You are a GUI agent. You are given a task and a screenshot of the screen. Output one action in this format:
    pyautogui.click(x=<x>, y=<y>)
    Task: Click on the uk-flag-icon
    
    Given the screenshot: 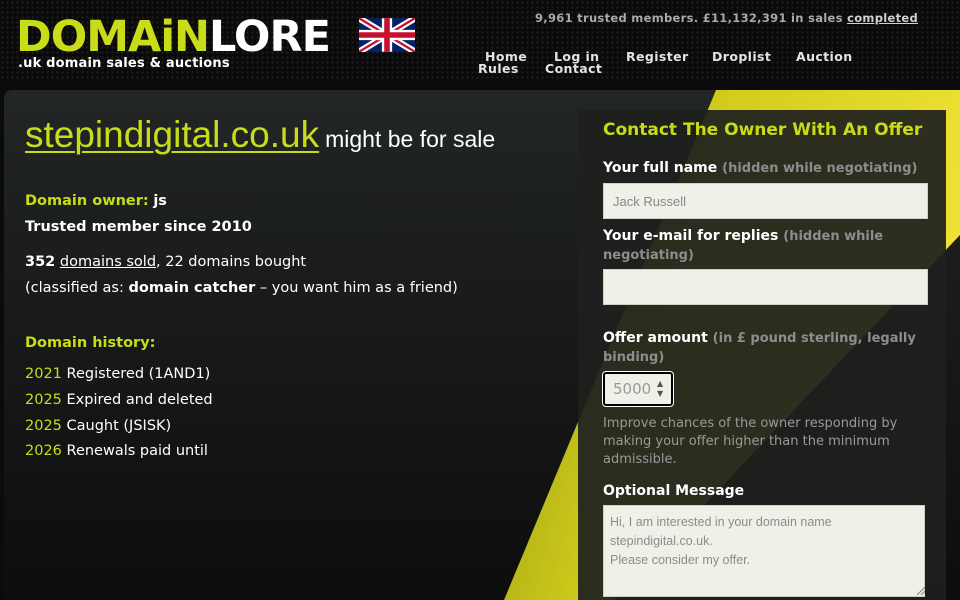 What is the action you would take?
    pyautogui.click(x=387, y=35)
    